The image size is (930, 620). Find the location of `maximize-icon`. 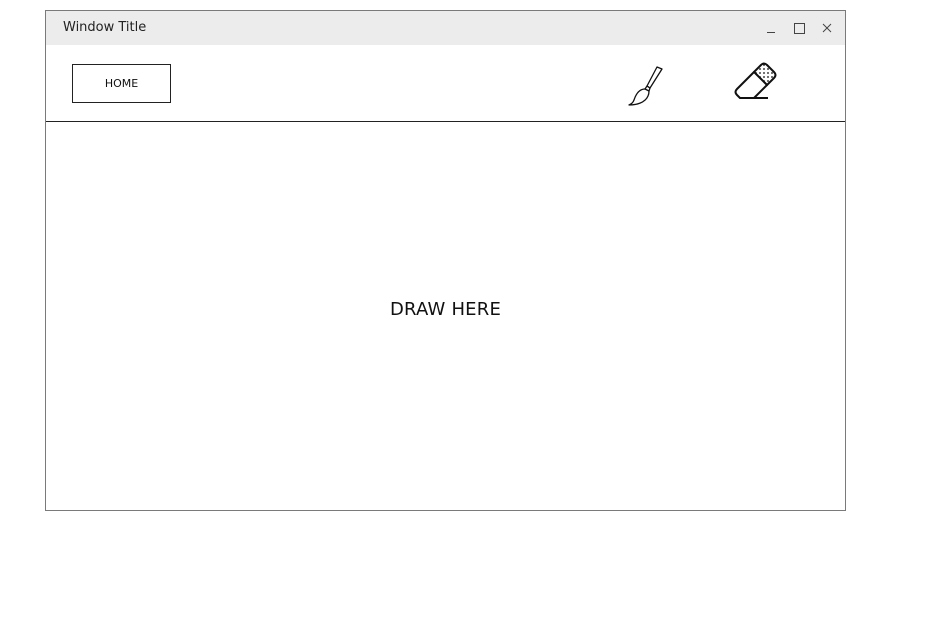

maximize-icon is located at coordinates (799, 28).